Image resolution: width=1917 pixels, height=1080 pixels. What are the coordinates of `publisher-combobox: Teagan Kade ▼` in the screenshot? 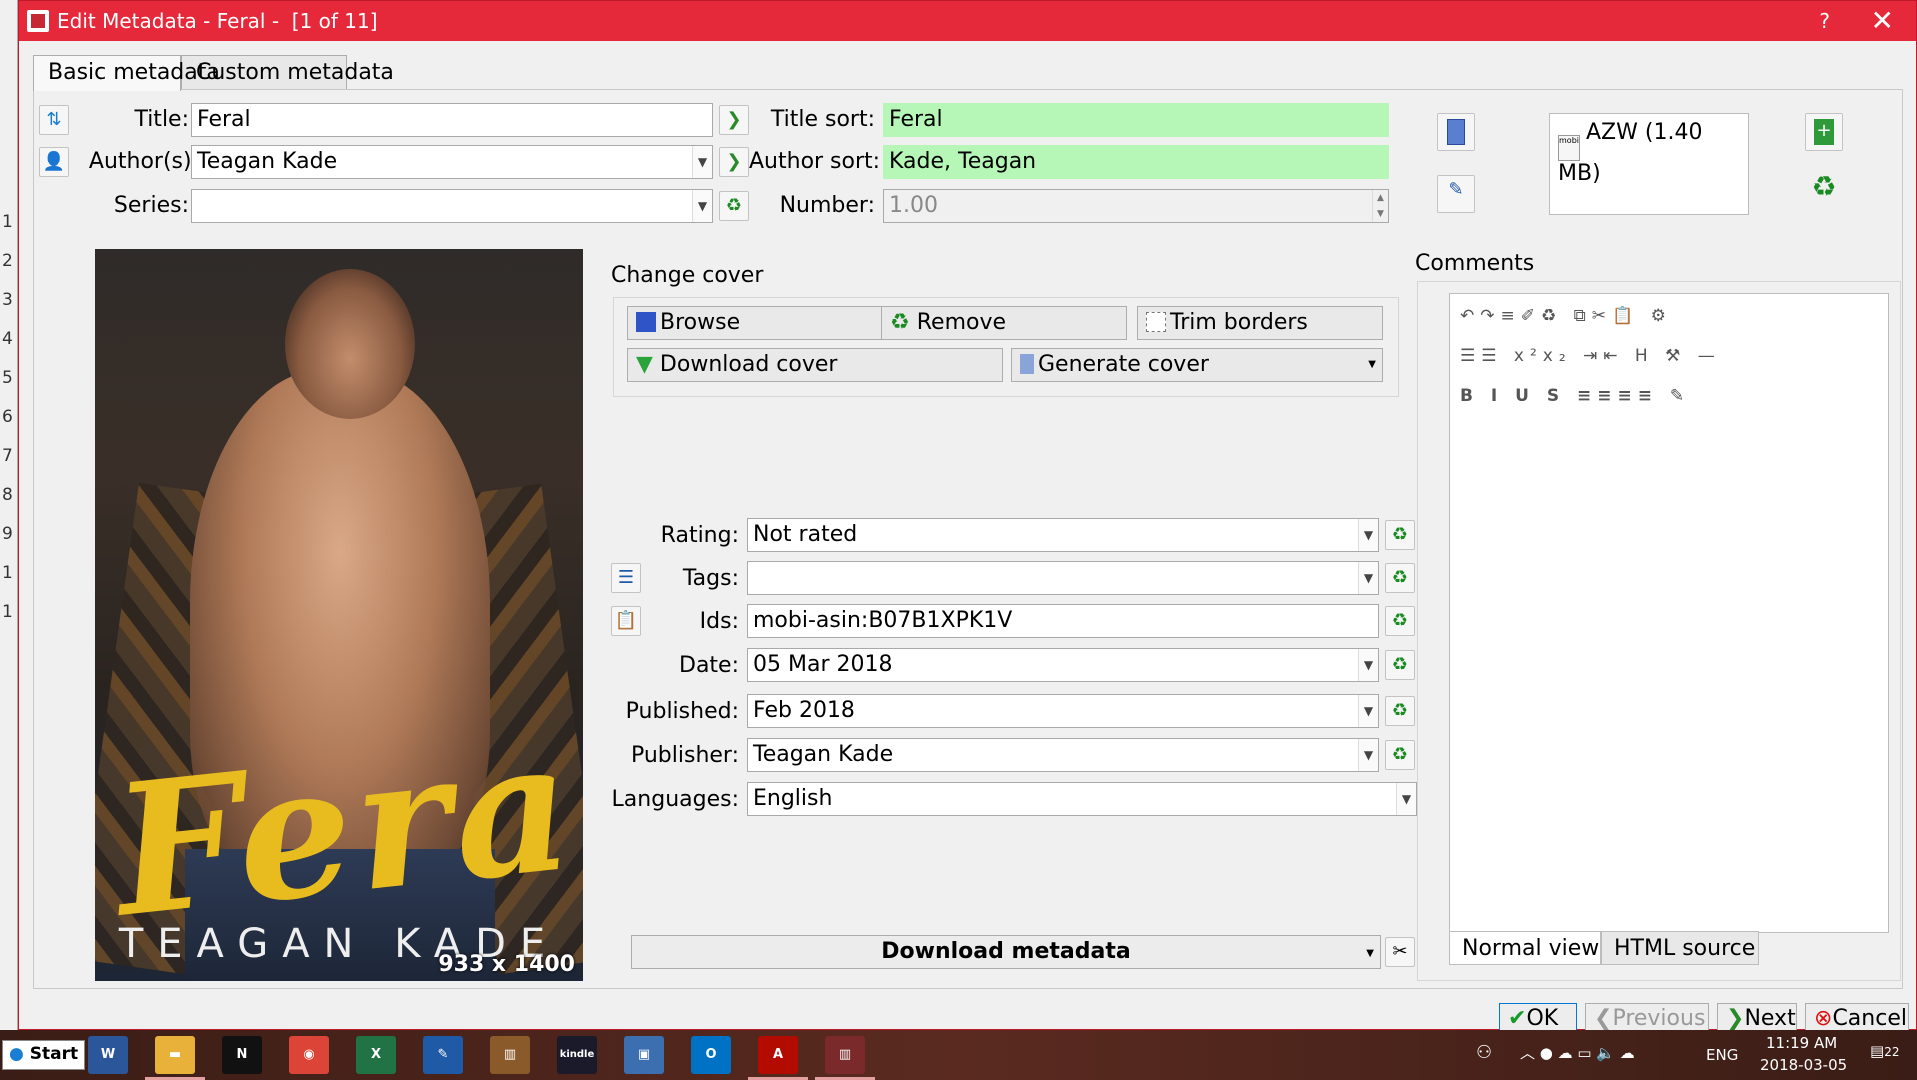 It's located at (1063, 755).